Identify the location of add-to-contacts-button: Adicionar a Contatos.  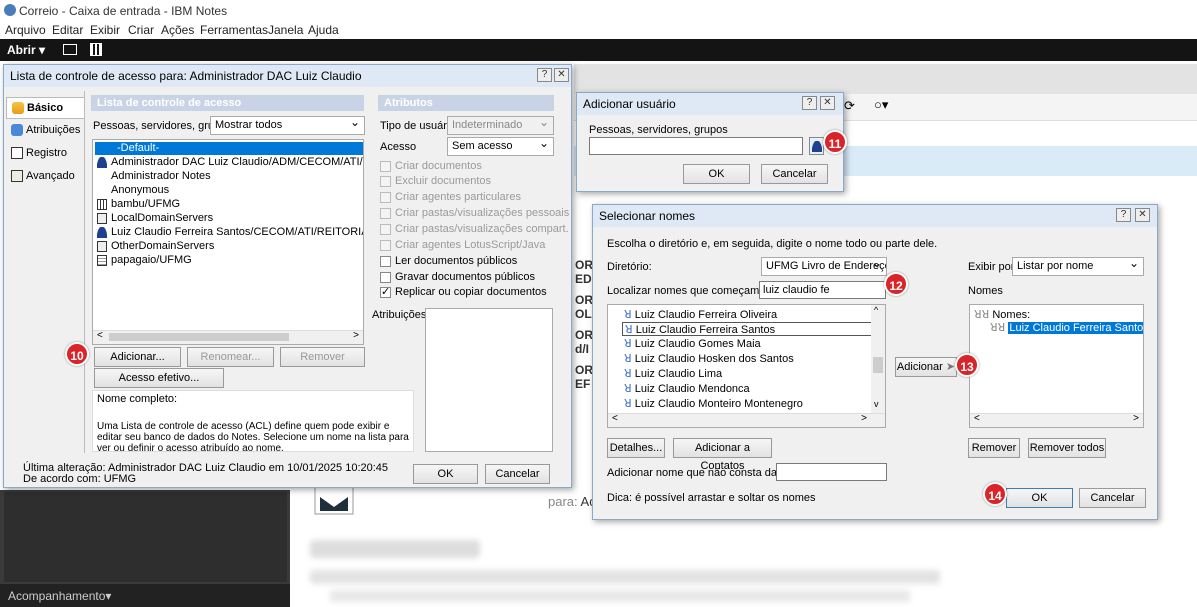
(722, 455).